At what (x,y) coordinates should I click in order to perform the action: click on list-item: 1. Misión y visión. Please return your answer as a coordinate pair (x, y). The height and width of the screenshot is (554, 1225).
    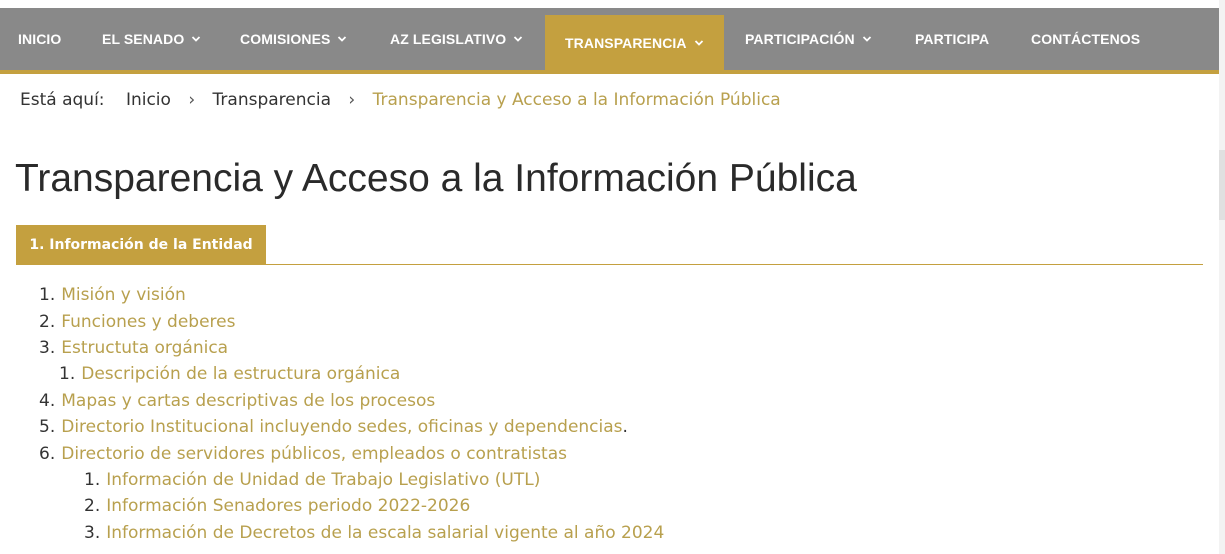
    Looking at the image, I should click on (112, 295).